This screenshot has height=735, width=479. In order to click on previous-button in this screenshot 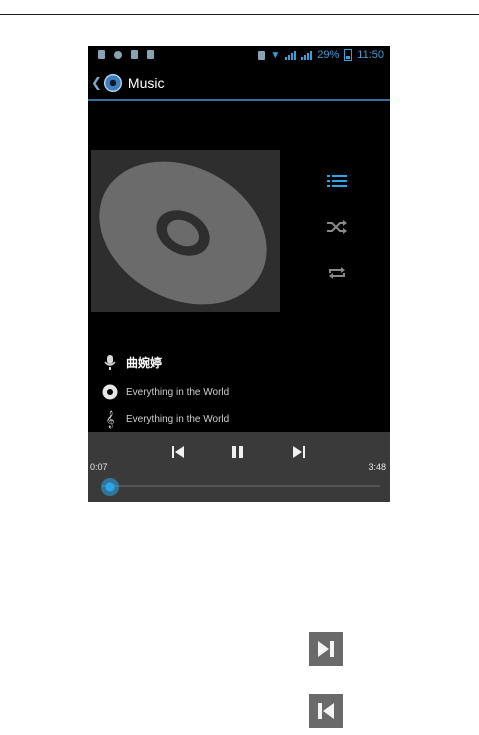, I will do `click(178, 452)`.